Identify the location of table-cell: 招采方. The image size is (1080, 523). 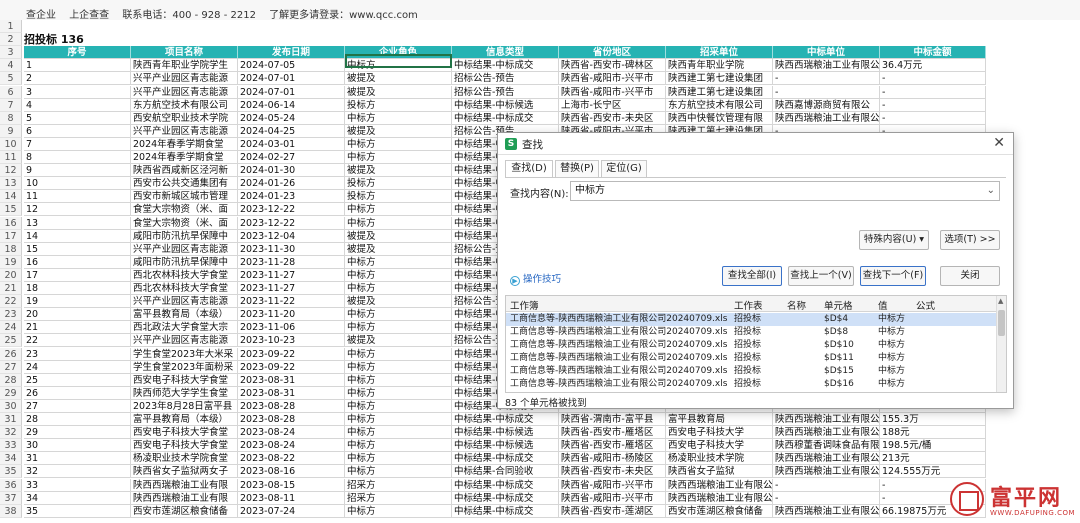
(398, 498).